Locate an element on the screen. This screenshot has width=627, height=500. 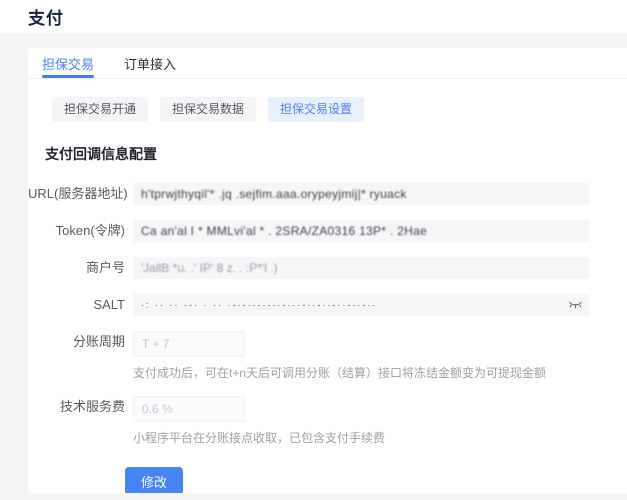
tab-order-access: 订单接入 is located at coordinates (150, 63).